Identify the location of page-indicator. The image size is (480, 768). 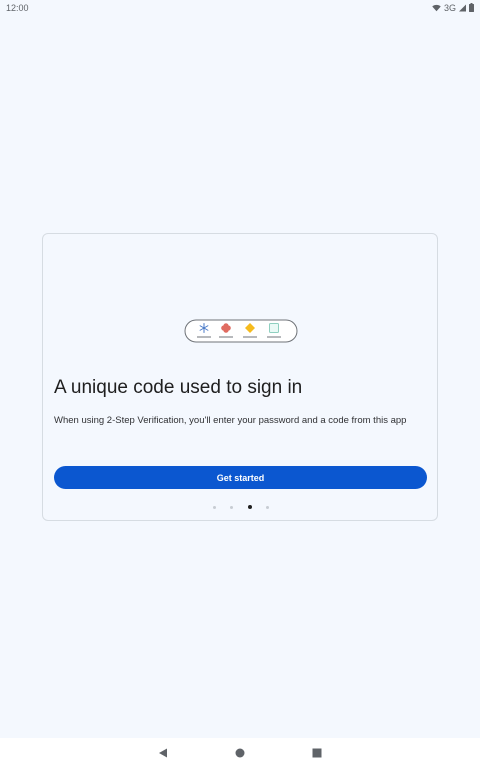
(241, 507).